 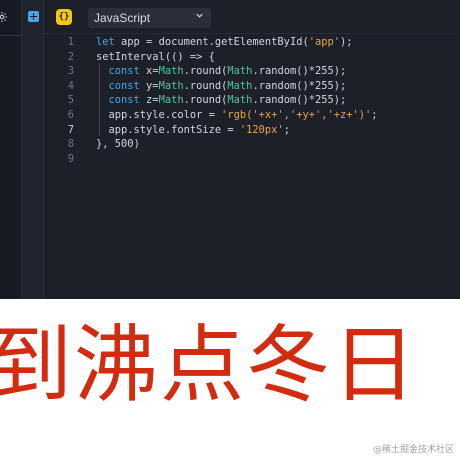 I want to click on code-token: x=, so click(x=149, y=71).